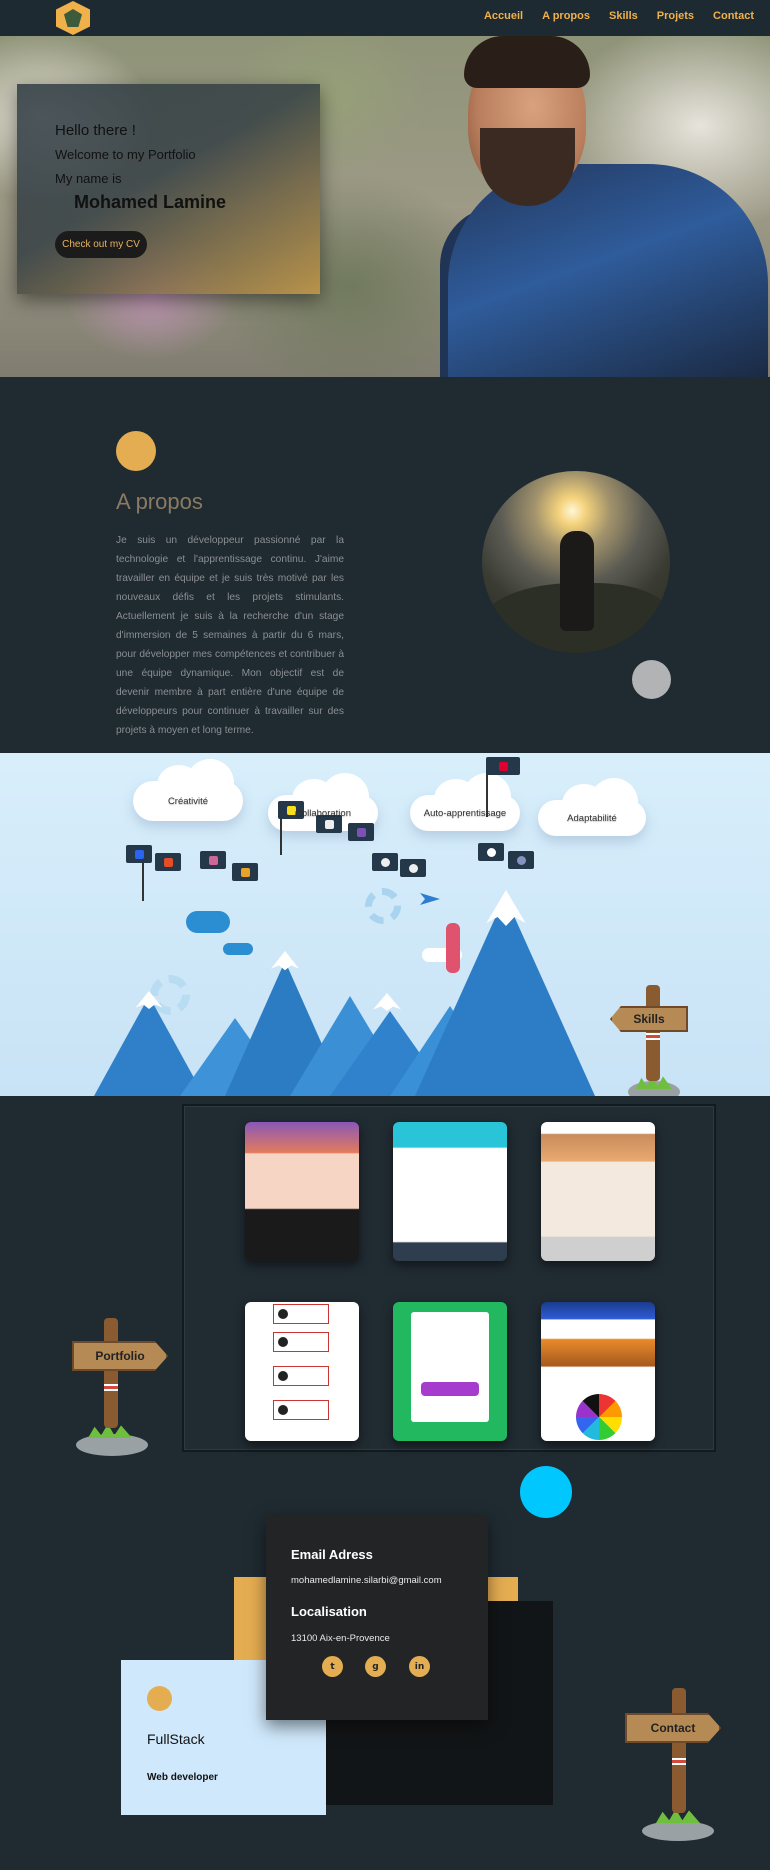 Image resolution: width=770 pixels, height=1870 pixels. Describe the element at coordinates (503, 766) in the screenshot. I see `angular-icon` at that location.